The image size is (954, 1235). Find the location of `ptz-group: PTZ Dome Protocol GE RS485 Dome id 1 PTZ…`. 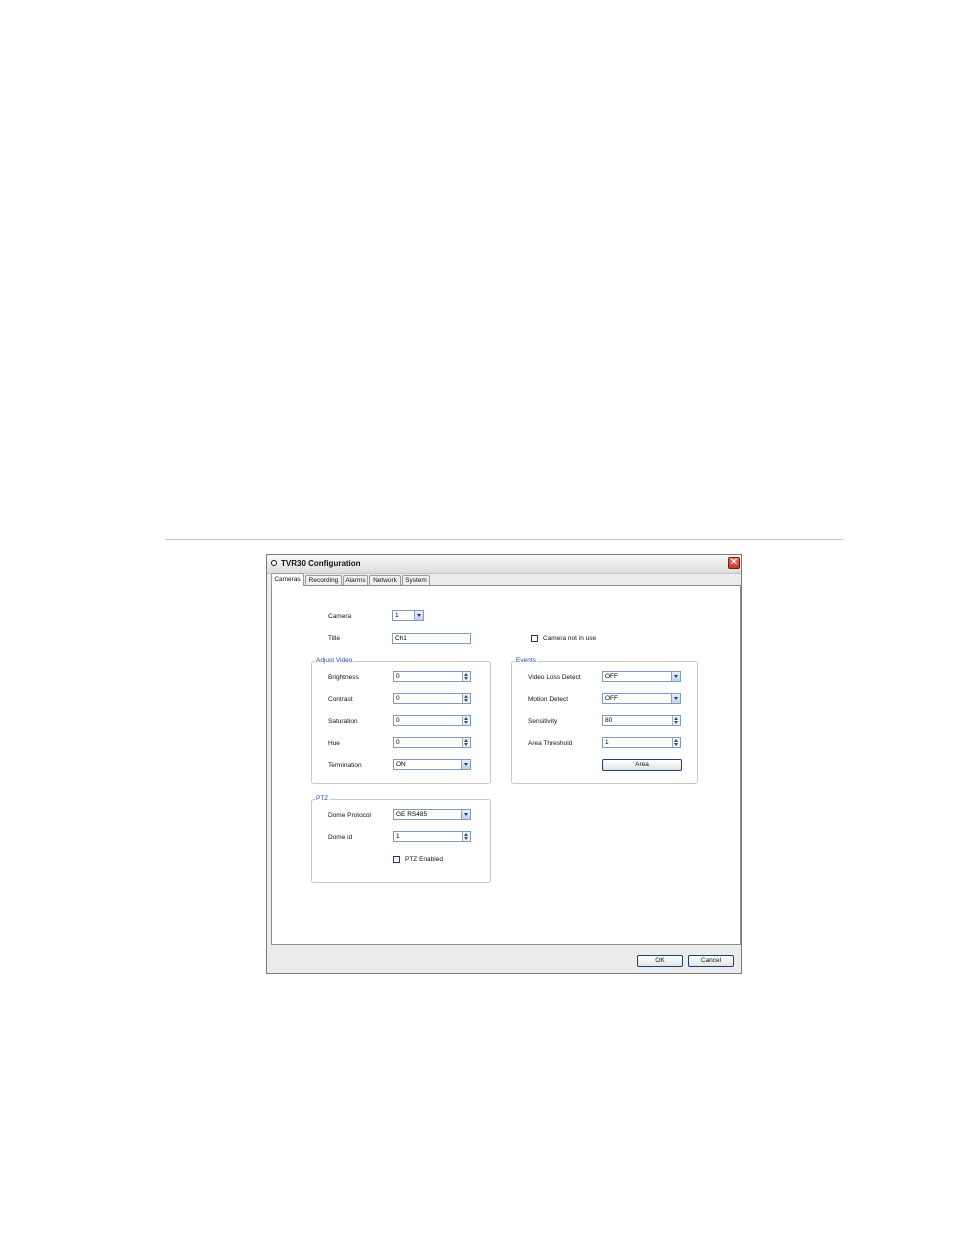

ptz-group: PTZ Dome Protocol GE RS485 Dome id 1 PTZ… is located at coordinates (401, 839).